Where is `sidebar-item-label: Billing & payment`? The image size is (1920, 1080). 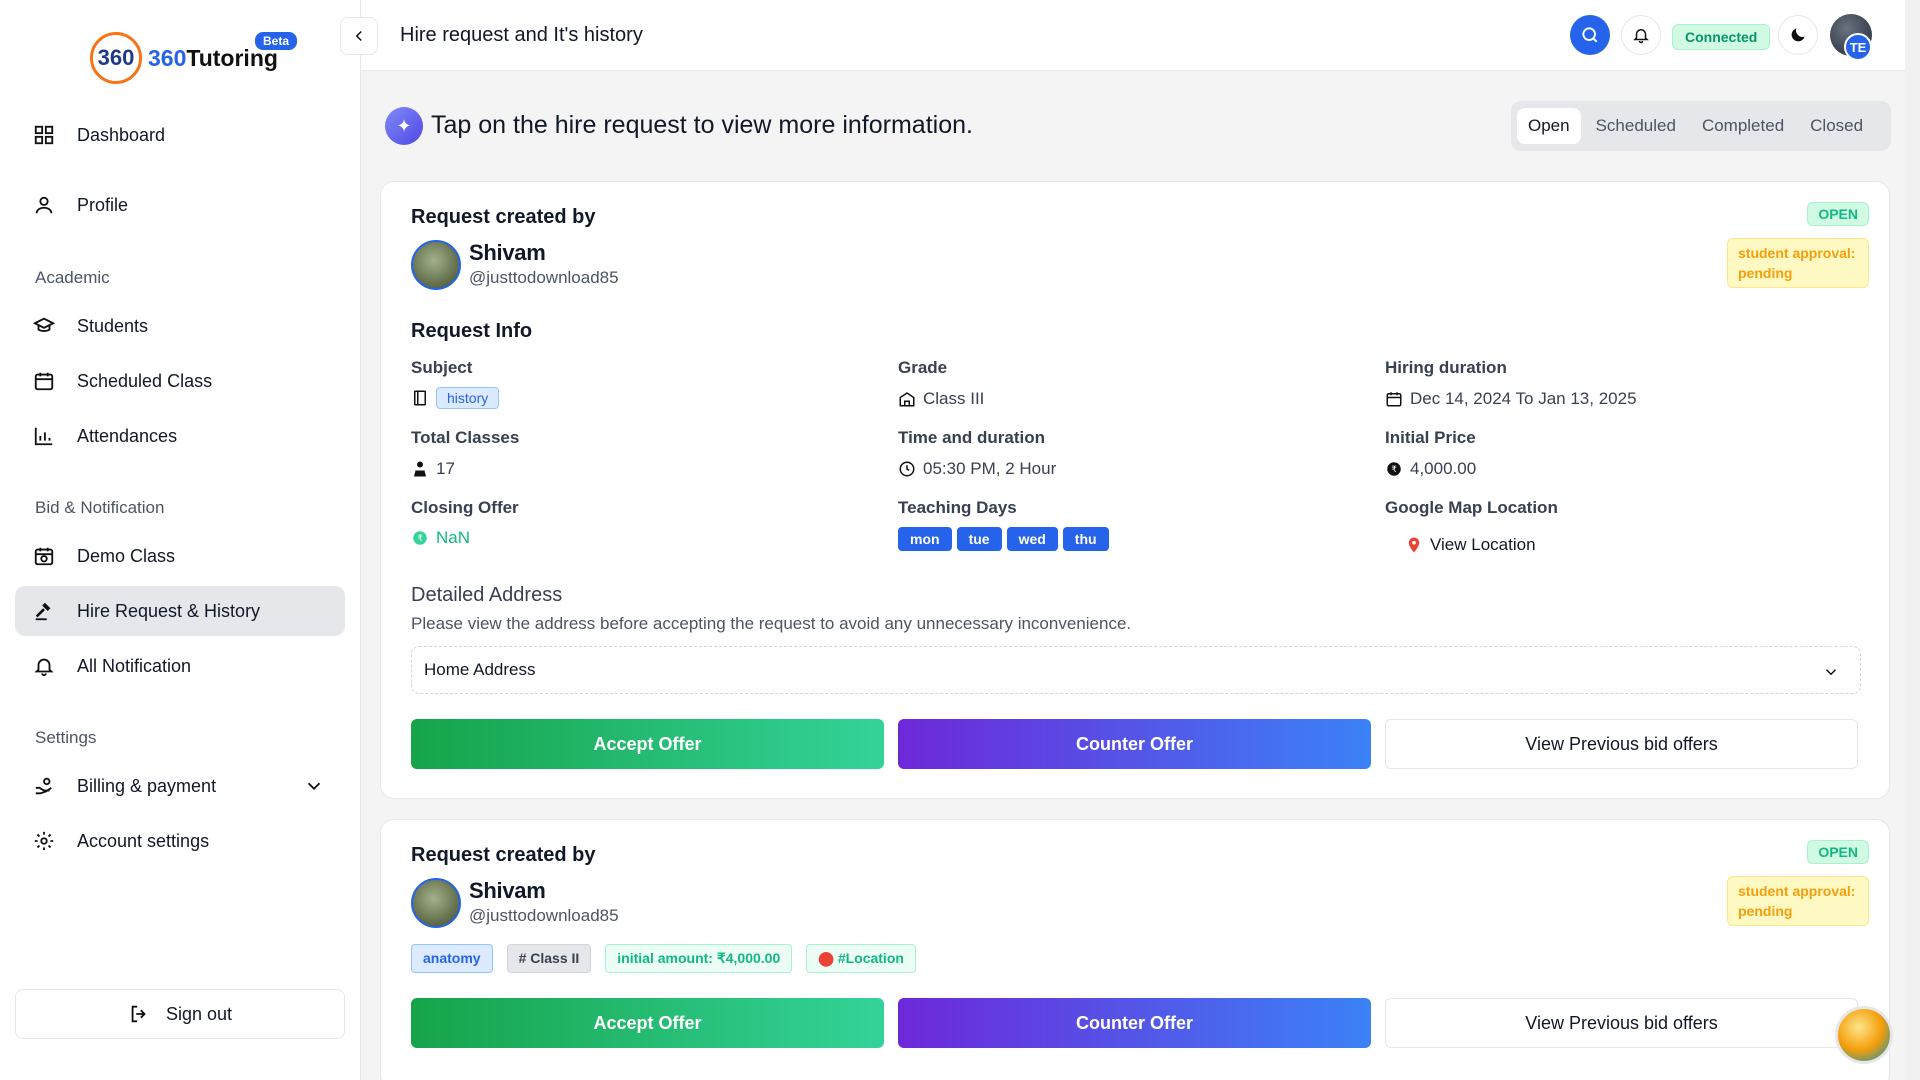
sidebar-item-label: Billing & payment is located at coordinates (147, 785).